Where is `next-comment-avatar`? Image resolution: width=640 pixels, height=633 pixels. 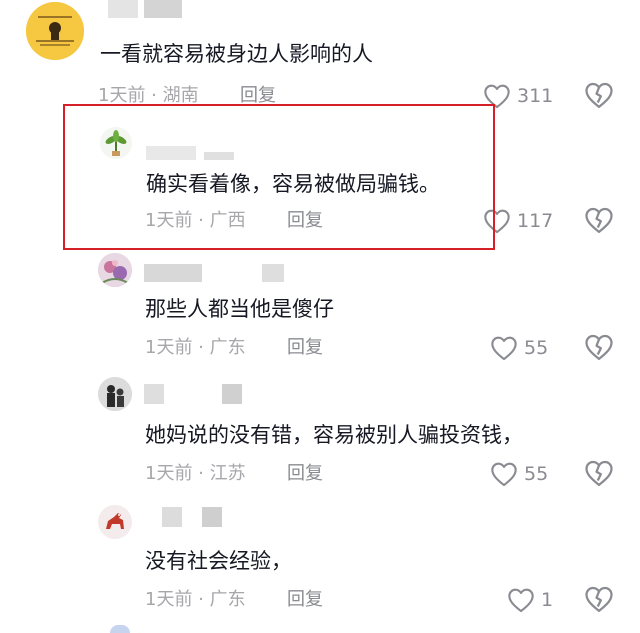
next-comment-avatar is located at coordinates (120, 629).